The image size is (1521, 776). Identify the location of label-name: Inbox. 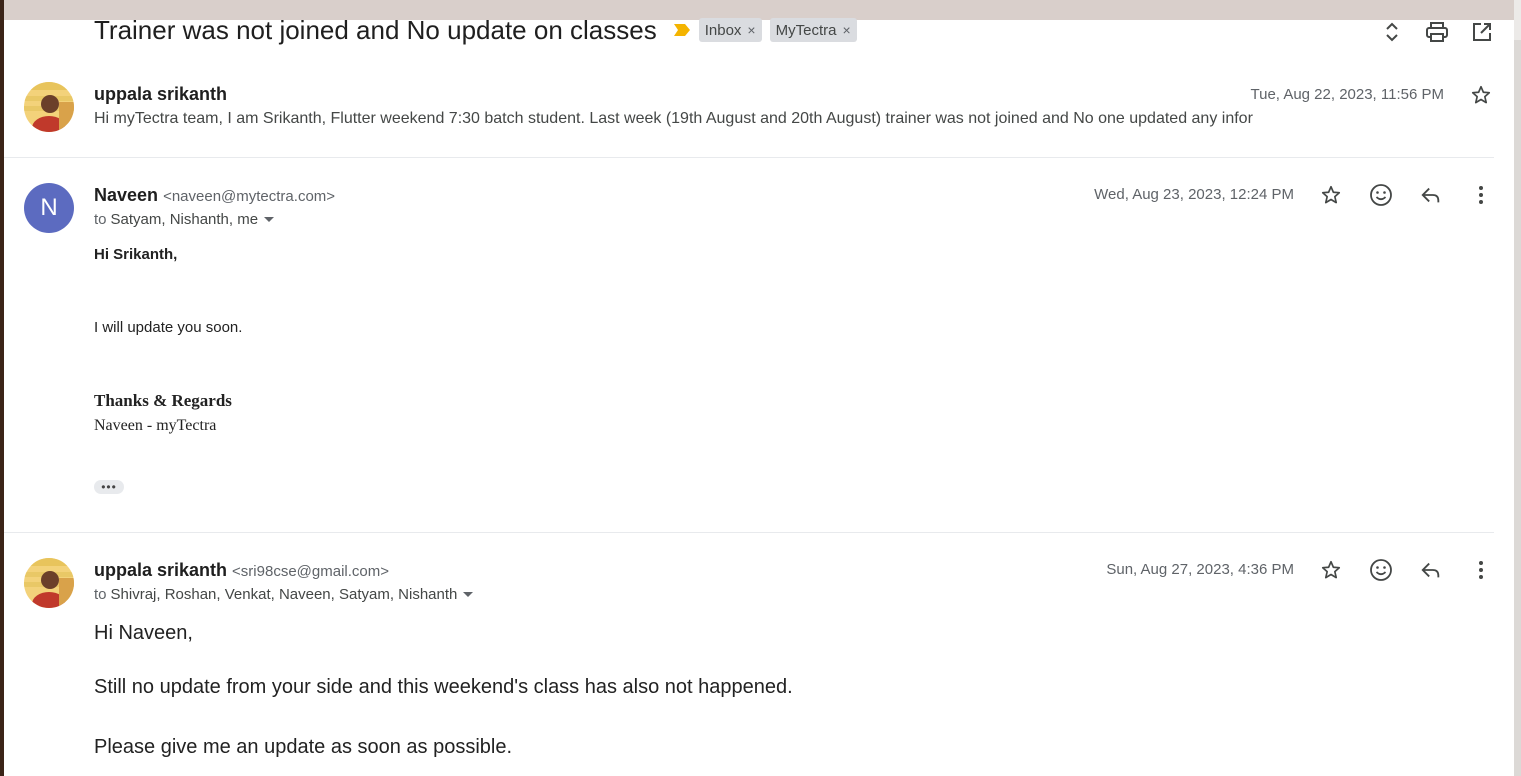
(723, 30).